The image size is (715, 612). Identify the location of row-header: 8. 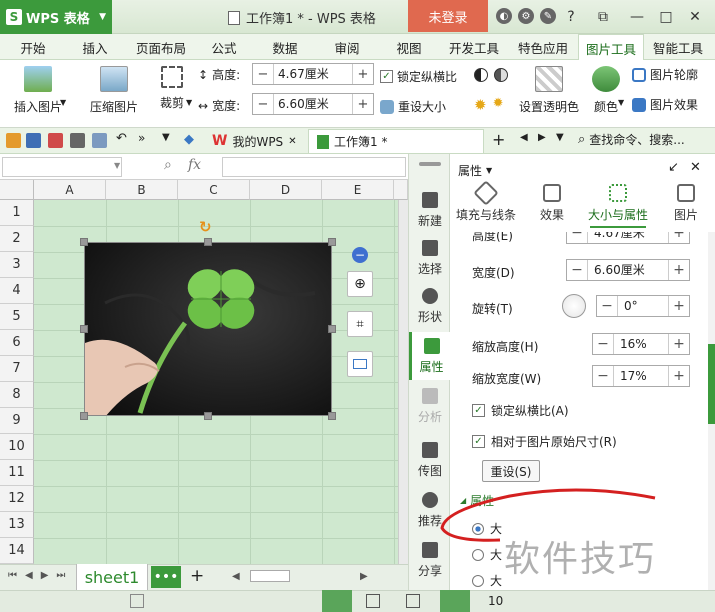
(17, 395).